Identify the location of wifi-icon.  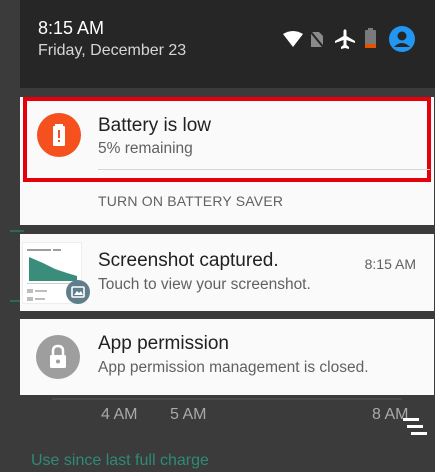
(293, 39).